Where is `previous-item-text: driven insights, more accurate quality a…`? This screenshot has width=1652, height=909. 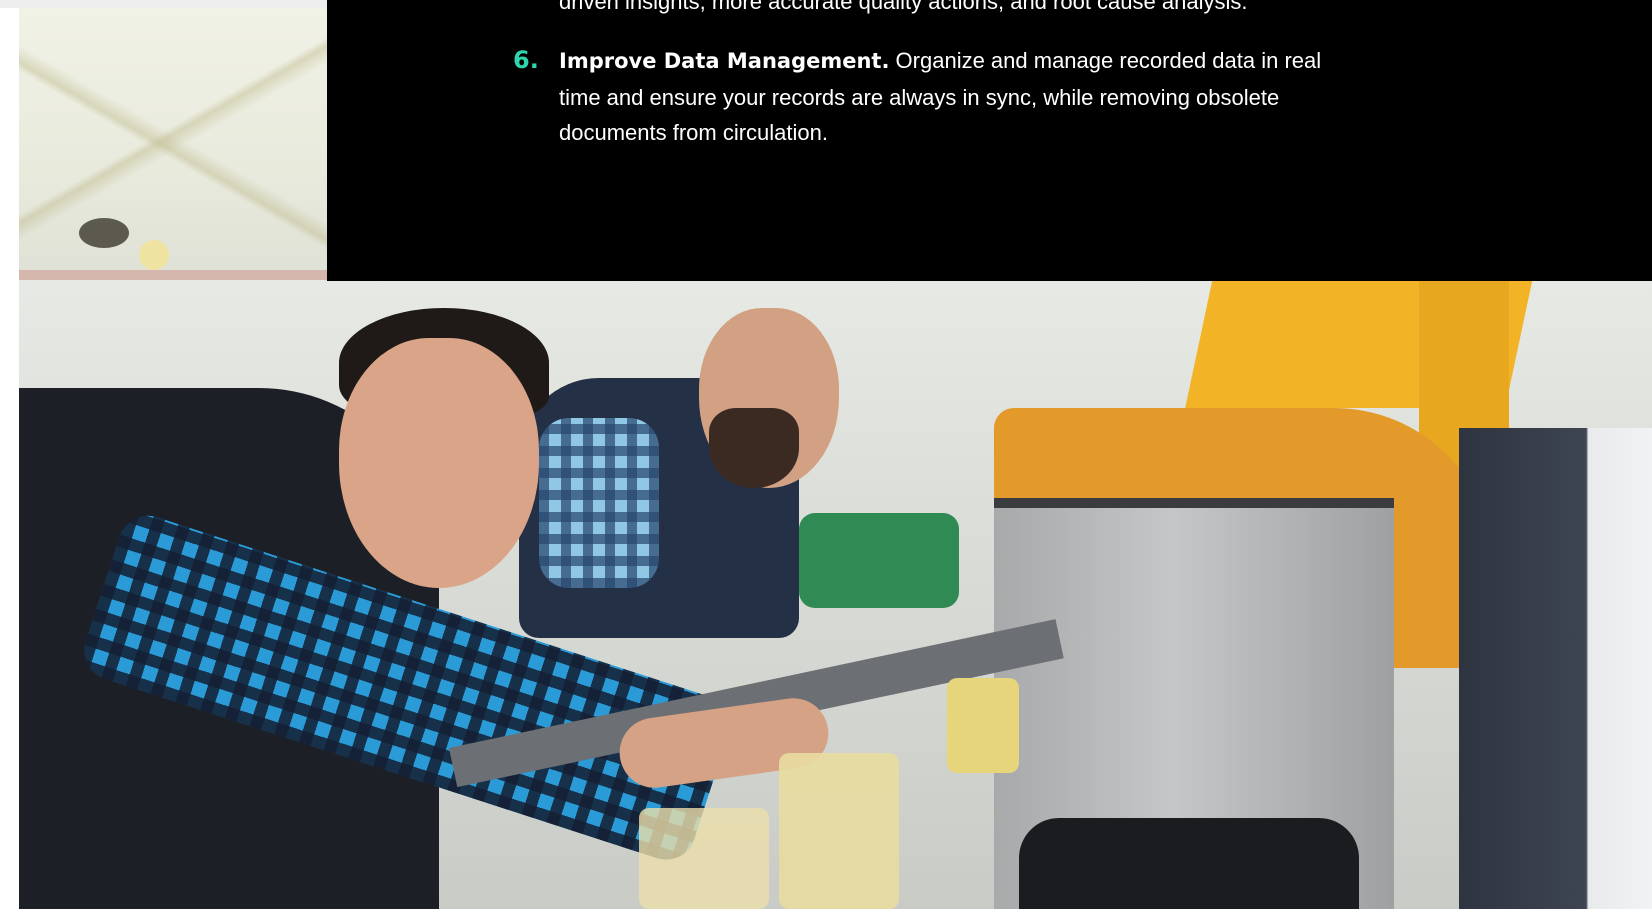 previous-item-text: driven insights, more accurate quality a… is located at coordinates (903, 7).